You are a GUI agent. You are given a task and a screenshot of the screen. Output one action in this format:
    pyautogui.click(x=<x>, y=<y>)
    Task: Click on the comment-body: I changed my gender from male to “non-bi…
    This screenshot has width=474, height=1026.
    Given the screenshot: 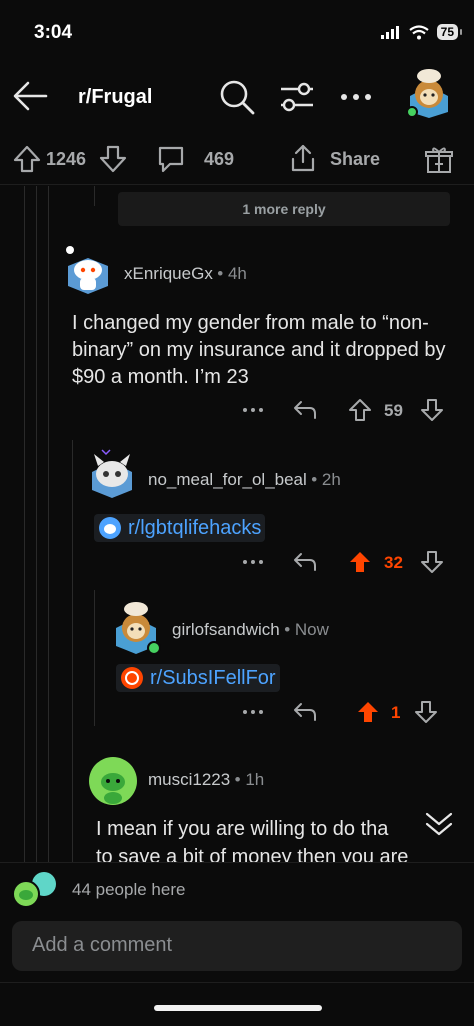 What is the action you would take?
    pyautogui.click(x=259, y=350)
    